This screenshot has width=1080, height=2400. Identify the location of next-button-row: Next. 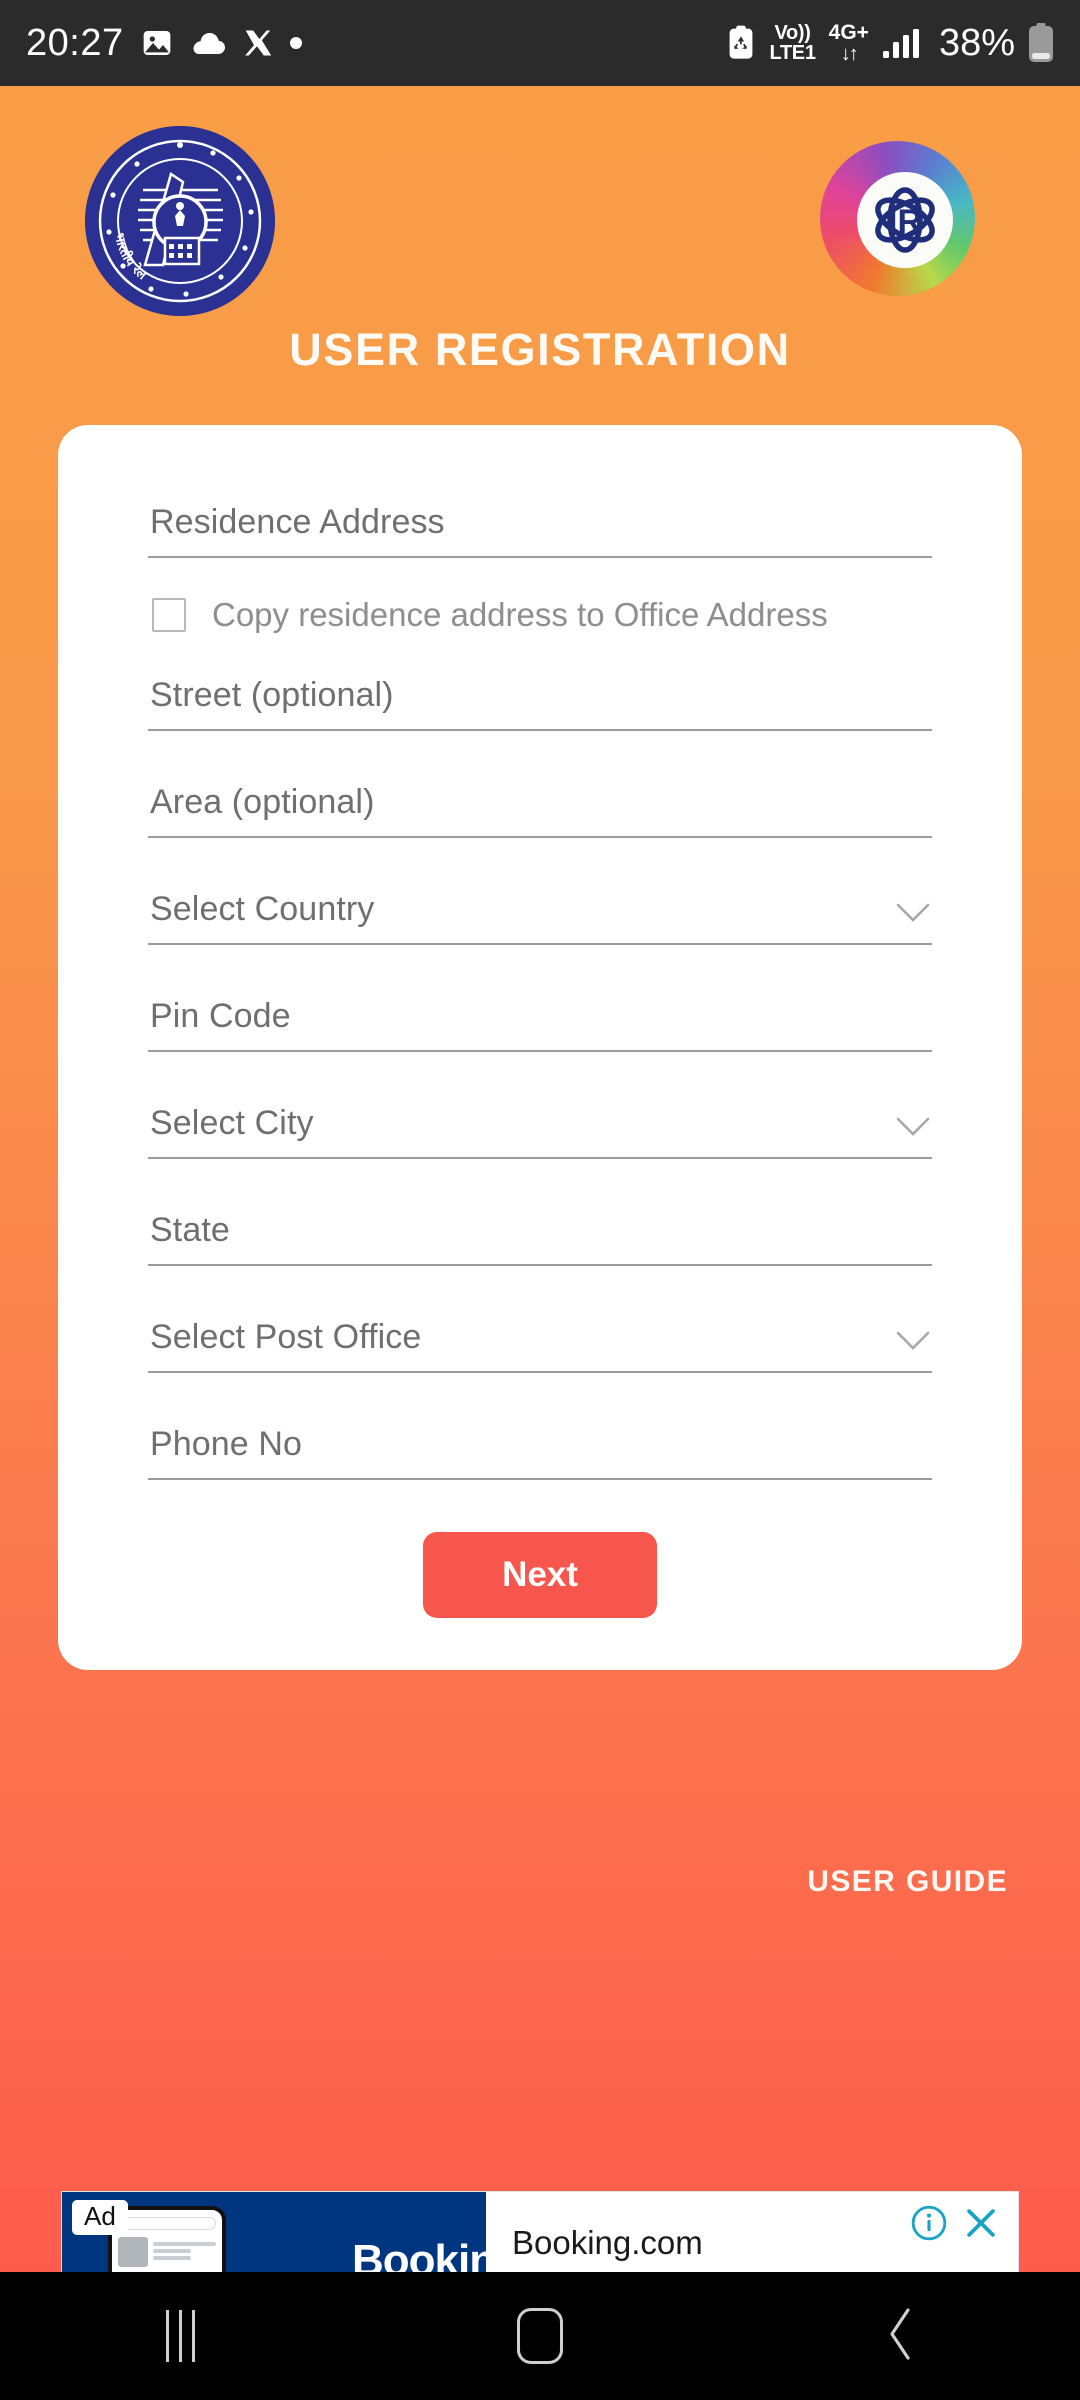
(540, 1575).